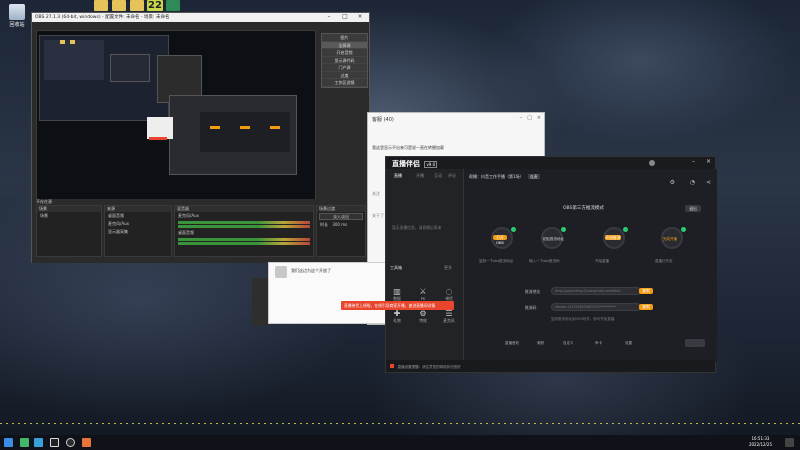 This screenshot has width=800, height=450. Describe the element at coordinates (397, 320) in the screenshot. I see `tool-label: 礼物` at that location.